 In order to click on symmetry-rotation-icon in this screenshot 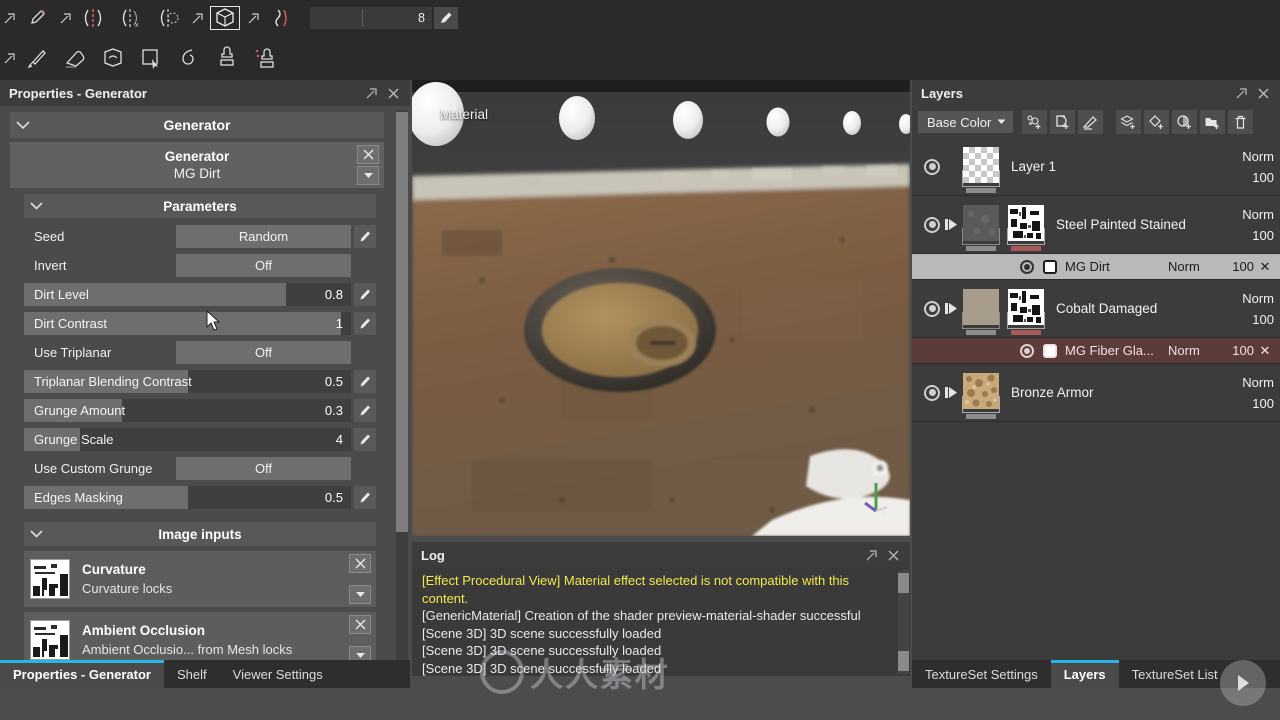, I will do `click(169, 18)`.